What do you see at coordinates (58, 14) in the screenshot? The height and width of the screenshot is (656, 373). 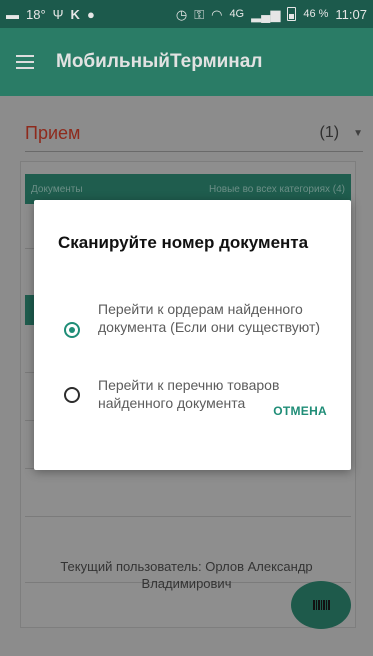 I see `usb-icon: Ψ` at bounding box center [58, 14].